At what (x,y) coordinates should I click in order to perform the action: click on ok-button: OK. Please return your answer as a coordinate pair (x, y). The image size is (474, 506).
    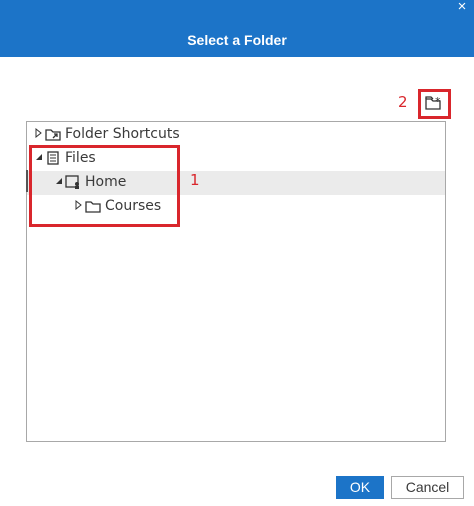
    Looking at the image, I should click on (360, 487).